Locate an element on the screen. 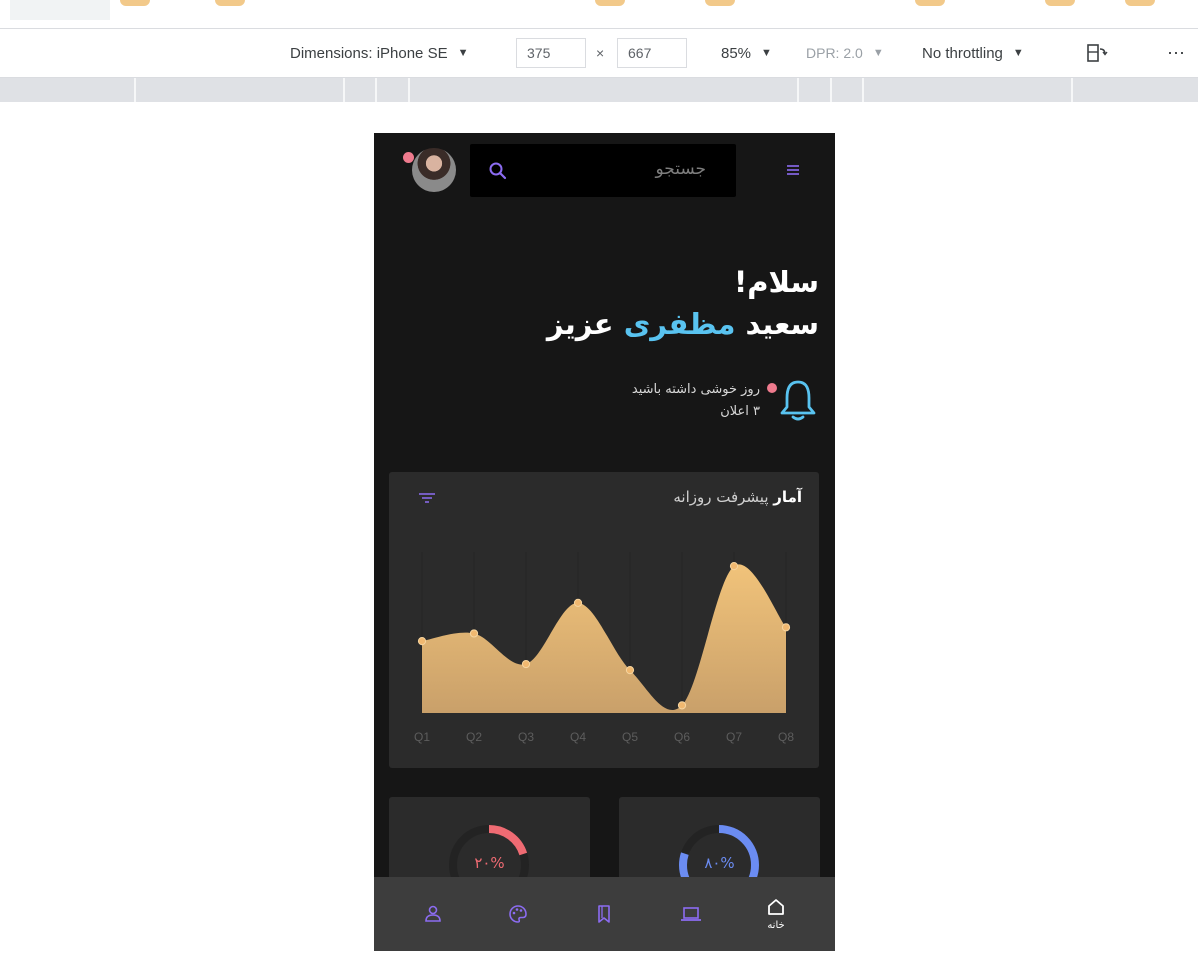 The width and height of the screenshot is (1198, 976). dimensions-label: Dimensions: iPhone SE is located at coordinates (369, 53).